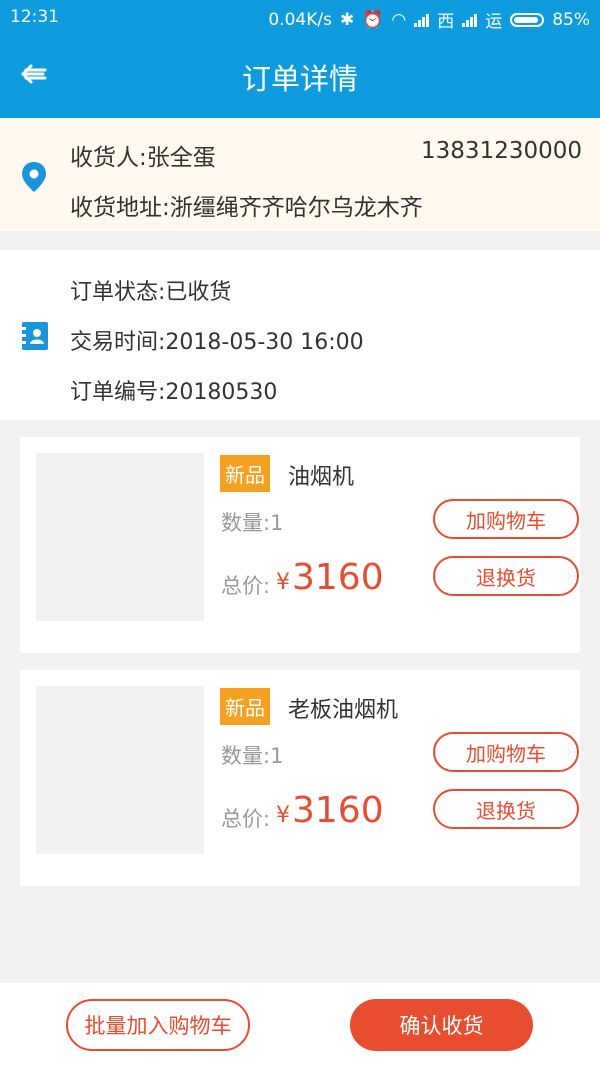 This screenshot has width=600, height=1067. Describe the element at coordinates (151, 292) in the screenshot. I see `order-status: 订单状态:已收货` at that location.